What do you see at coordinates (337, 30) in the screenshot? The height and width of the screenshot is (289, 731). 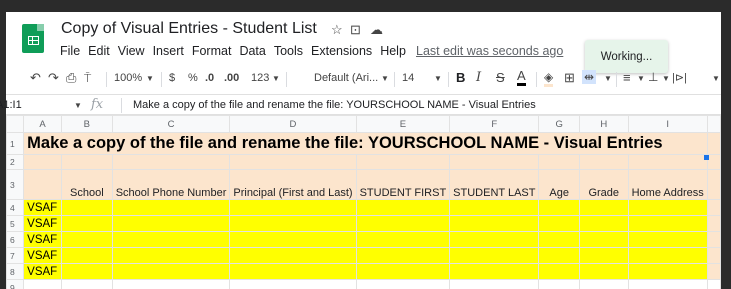 I see `star-icon: ☆` at bounding box center [337, 30].